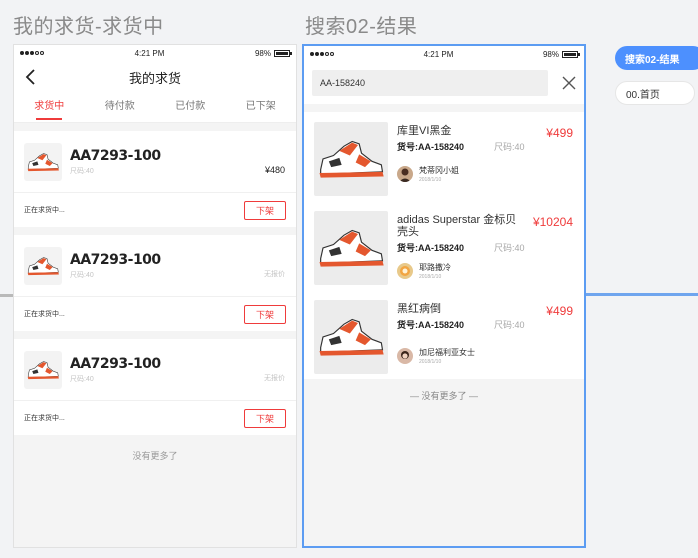 The height and width of the screenshot is (558, 698). I want to click on back-arrow-icon, so click(32, 77).